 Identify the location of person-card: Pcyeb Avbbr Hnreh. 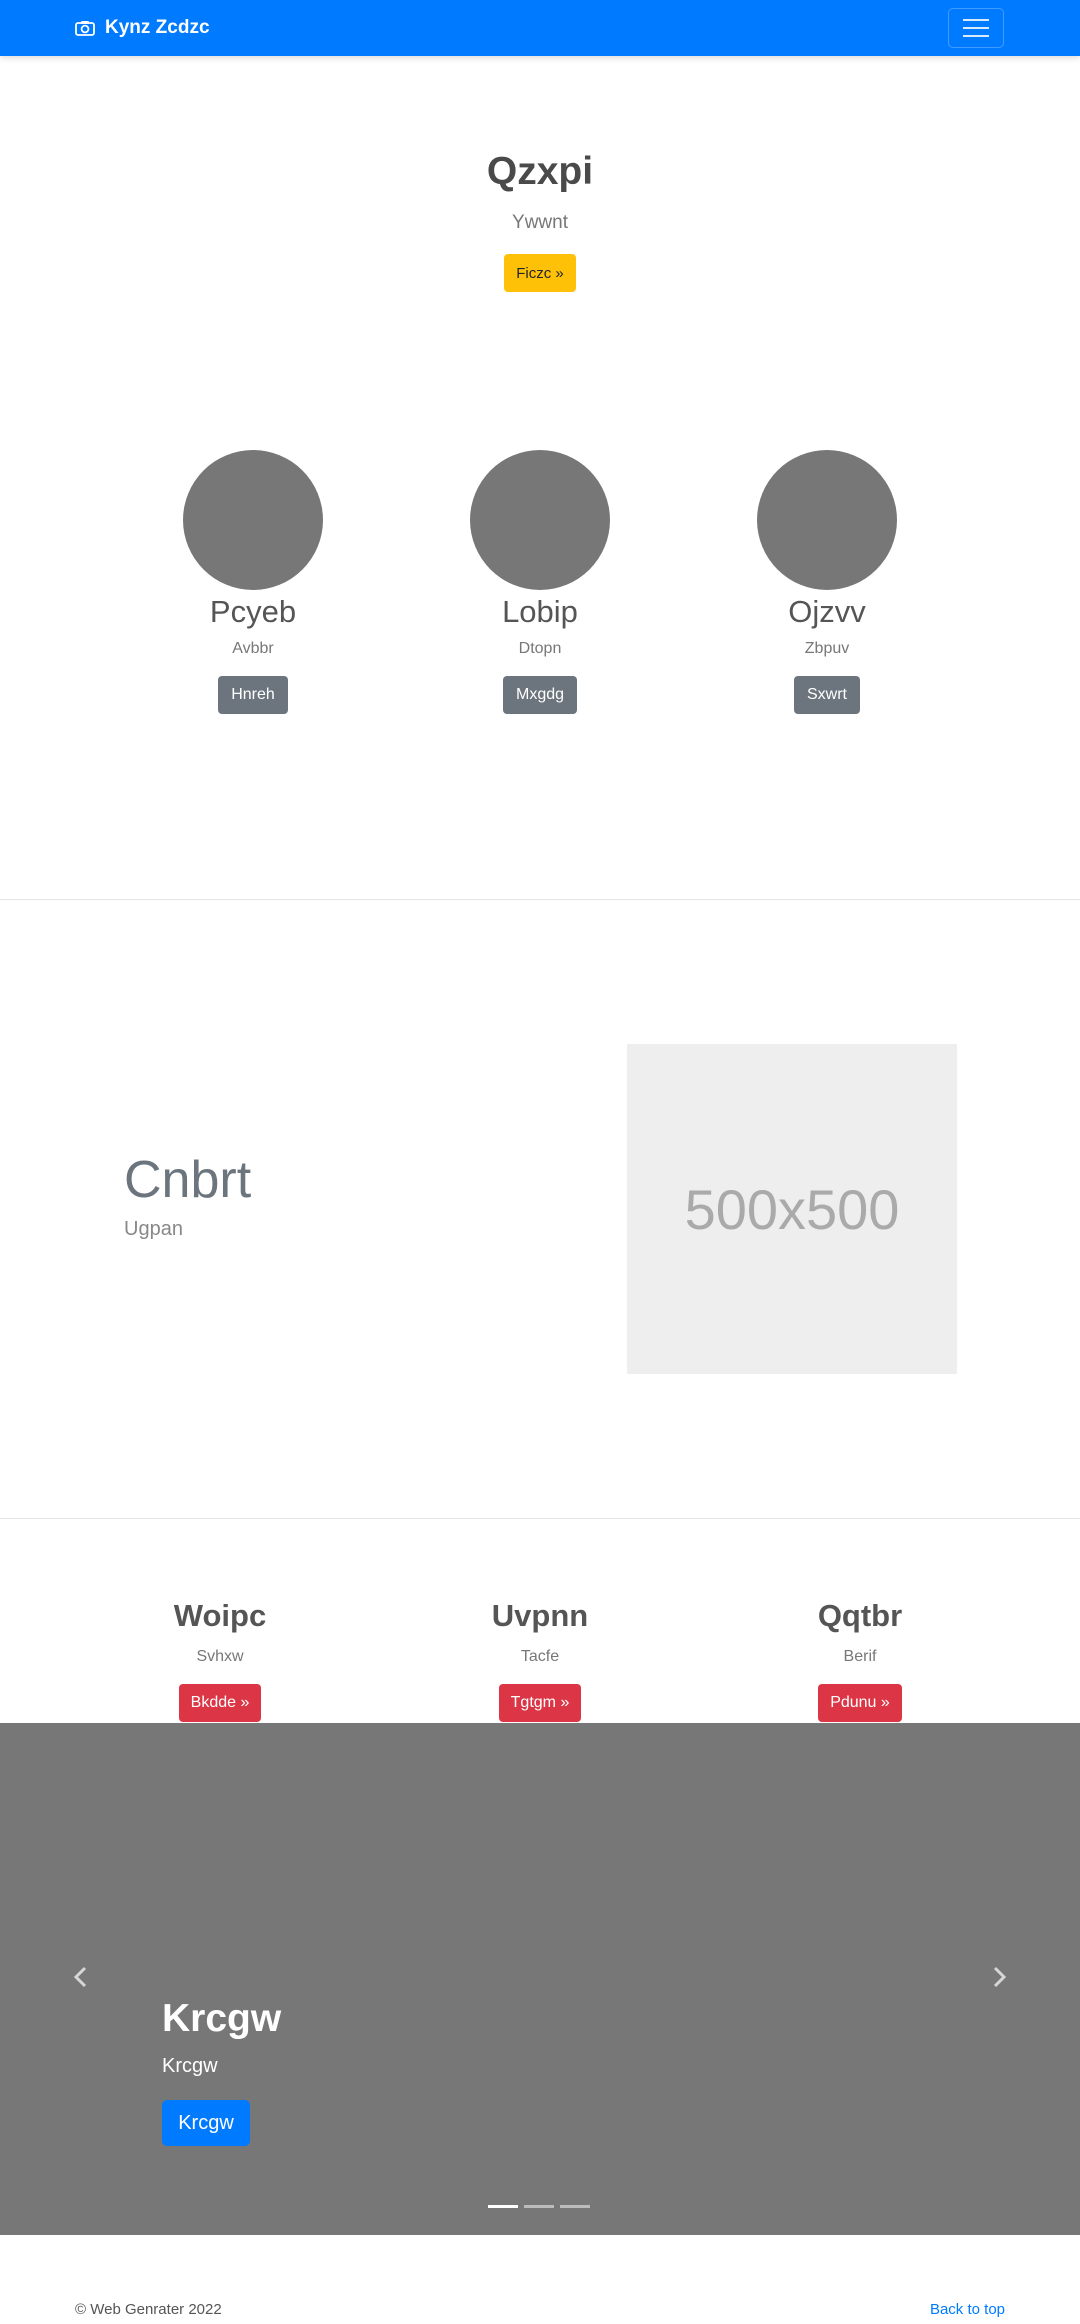
(253, 582).